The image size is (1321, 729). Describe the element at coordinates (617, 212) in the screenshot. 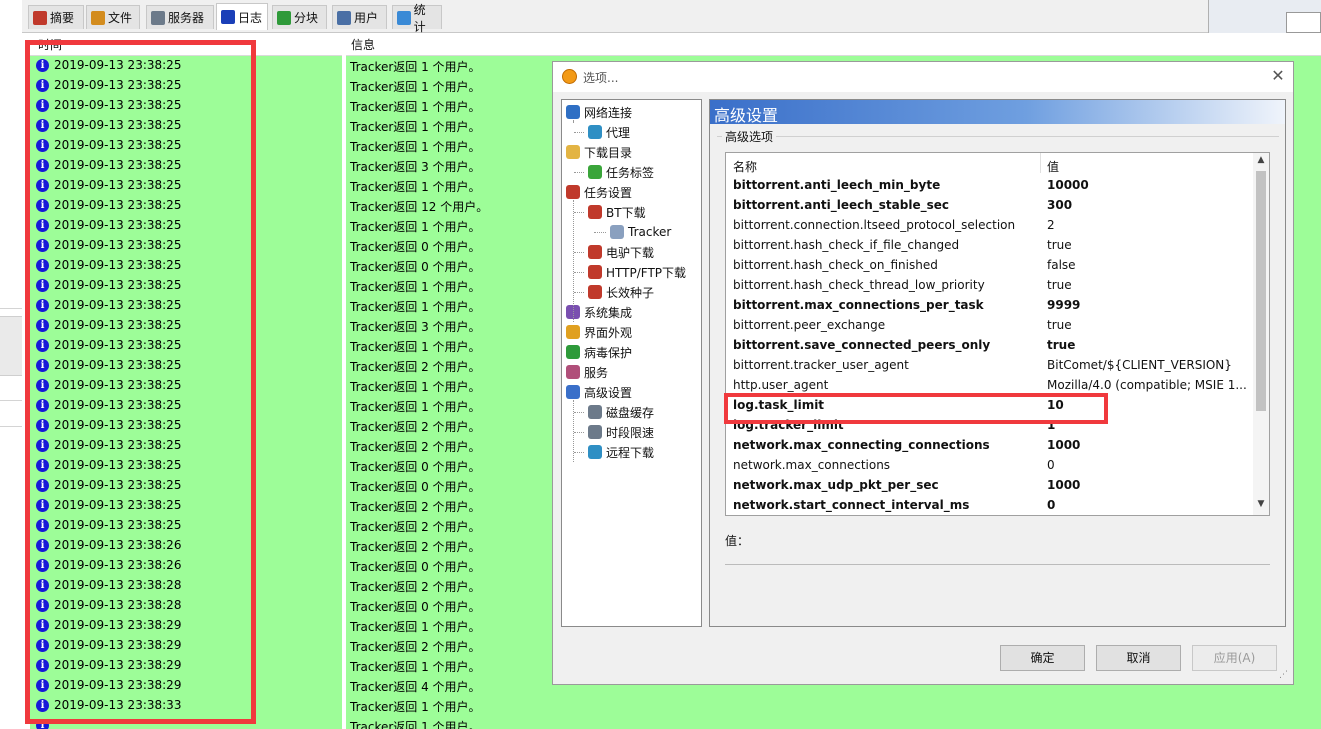

I see `tree-item-bt-download: BT下载` at that location.